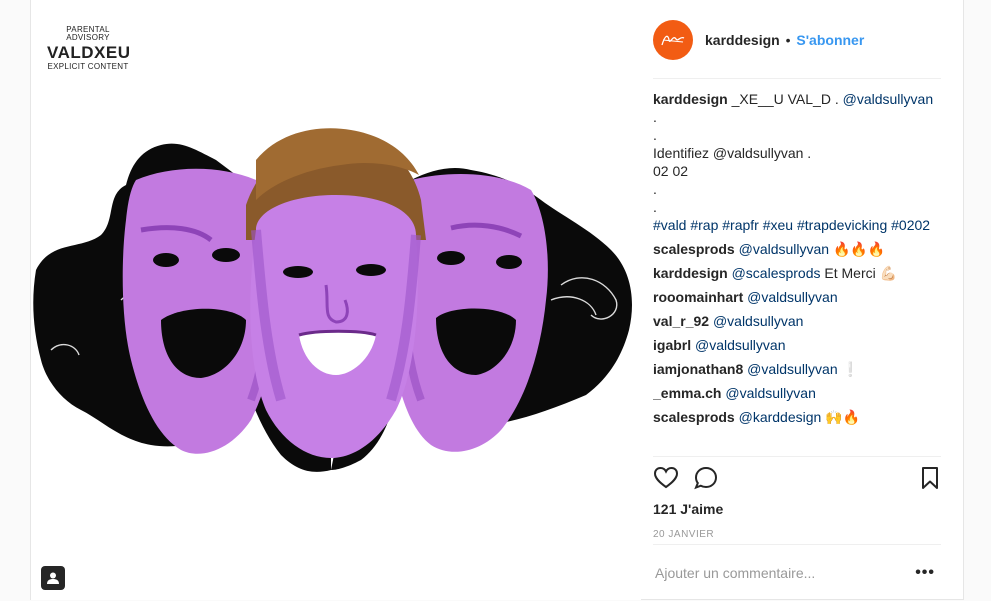 This screenshot has height=601, width=991. What do you see at coordinates (671, 171) in the screenshot?
I see `caption-line: 02 02` at bounding box center [671, 171].